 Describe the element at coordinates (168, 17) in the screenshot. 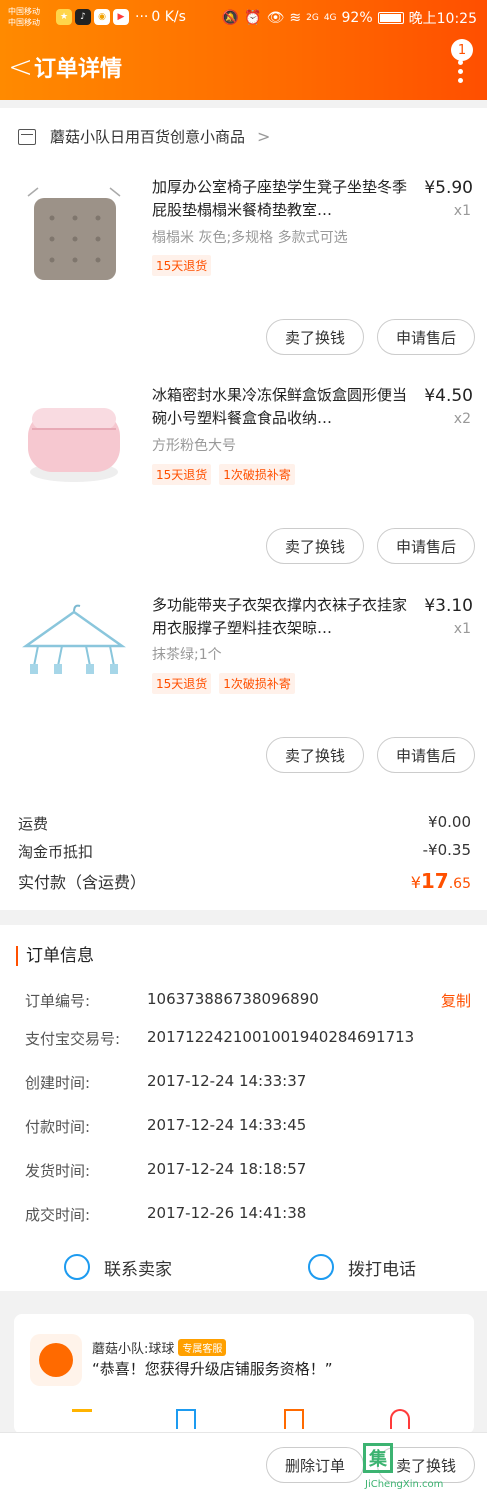

I see `net-speed: 0 K/s` at that location.